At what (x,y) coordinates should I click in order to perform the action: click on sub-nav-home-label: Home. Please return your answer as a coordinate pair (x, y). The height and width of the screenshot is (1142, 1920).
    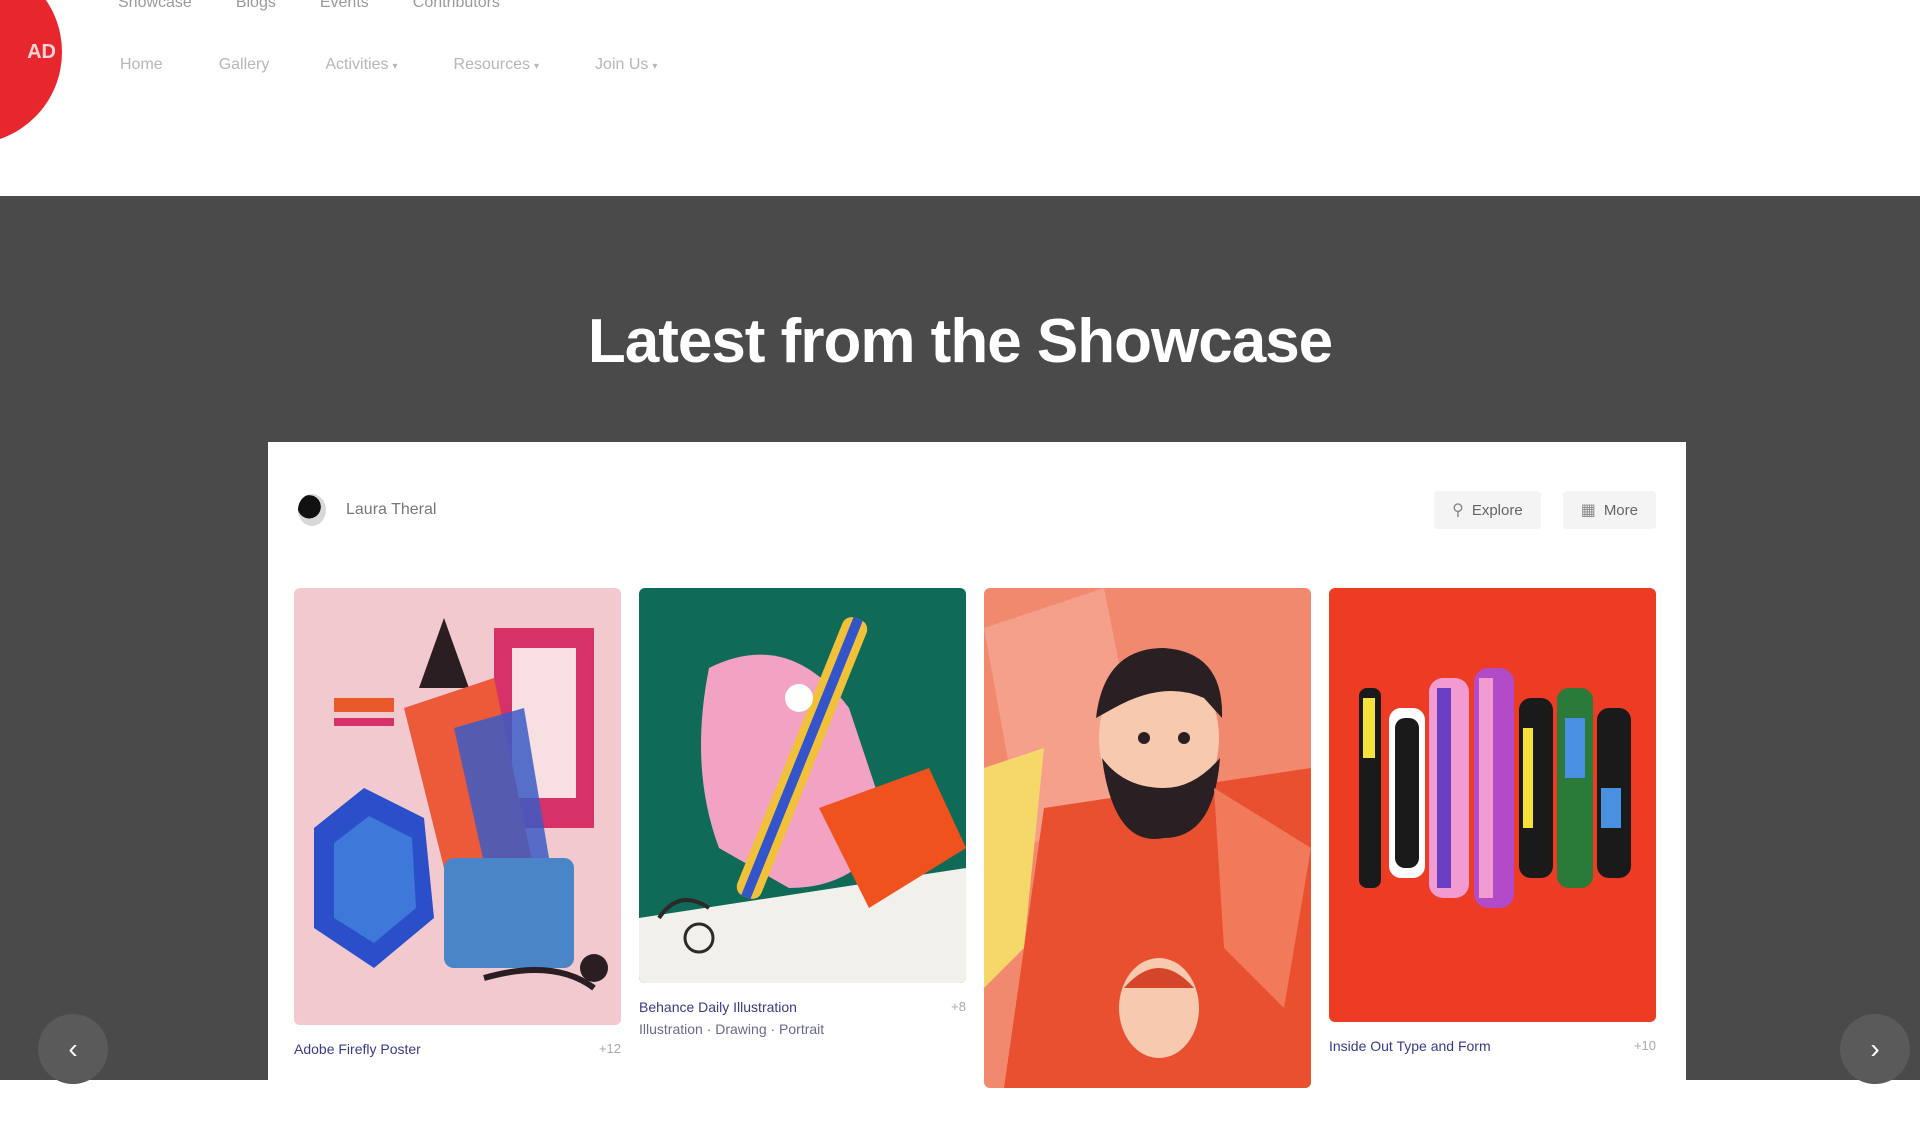
    Looking at the image, I should click on (141, 64).